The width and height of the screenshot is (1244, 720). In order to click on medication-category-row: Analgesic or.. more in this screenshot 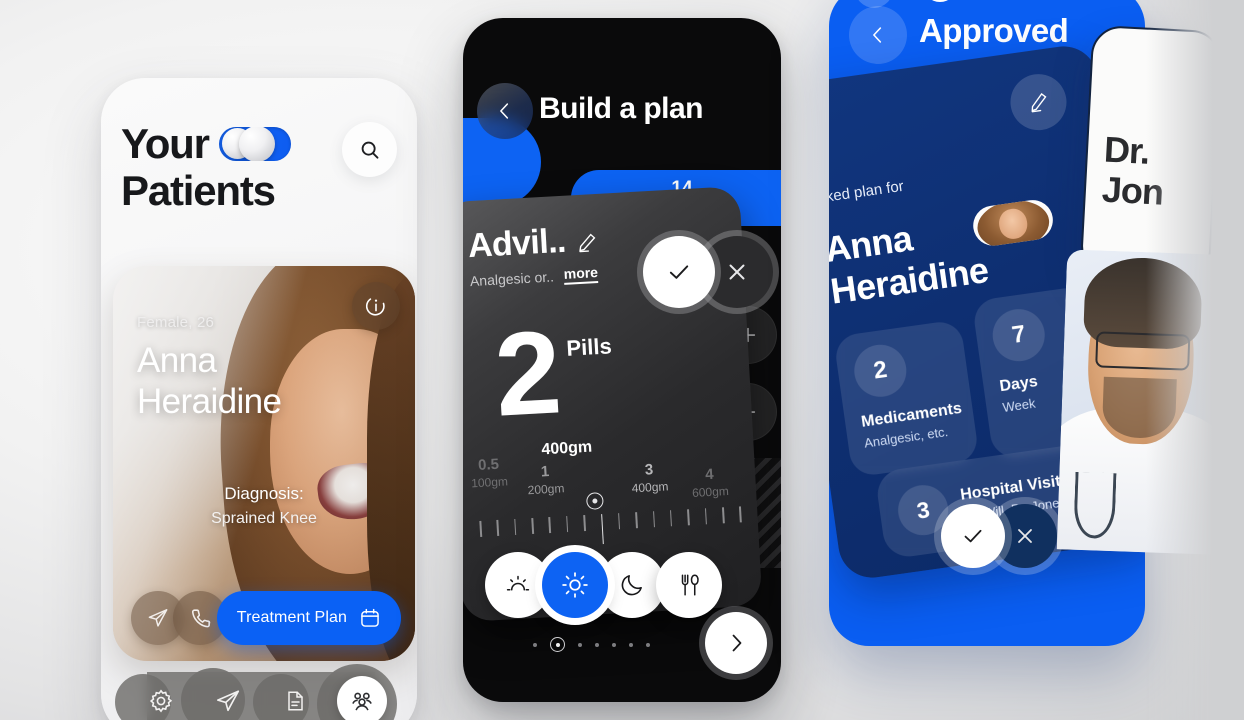, I will do `click(534, 276)`.